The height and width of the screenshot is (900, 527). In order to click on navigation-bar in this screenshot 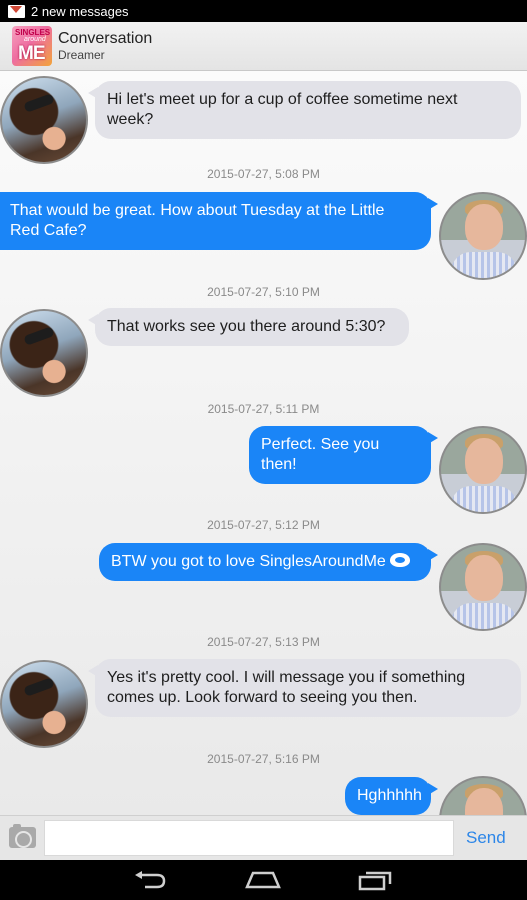, I will do `click(263, 880)`.